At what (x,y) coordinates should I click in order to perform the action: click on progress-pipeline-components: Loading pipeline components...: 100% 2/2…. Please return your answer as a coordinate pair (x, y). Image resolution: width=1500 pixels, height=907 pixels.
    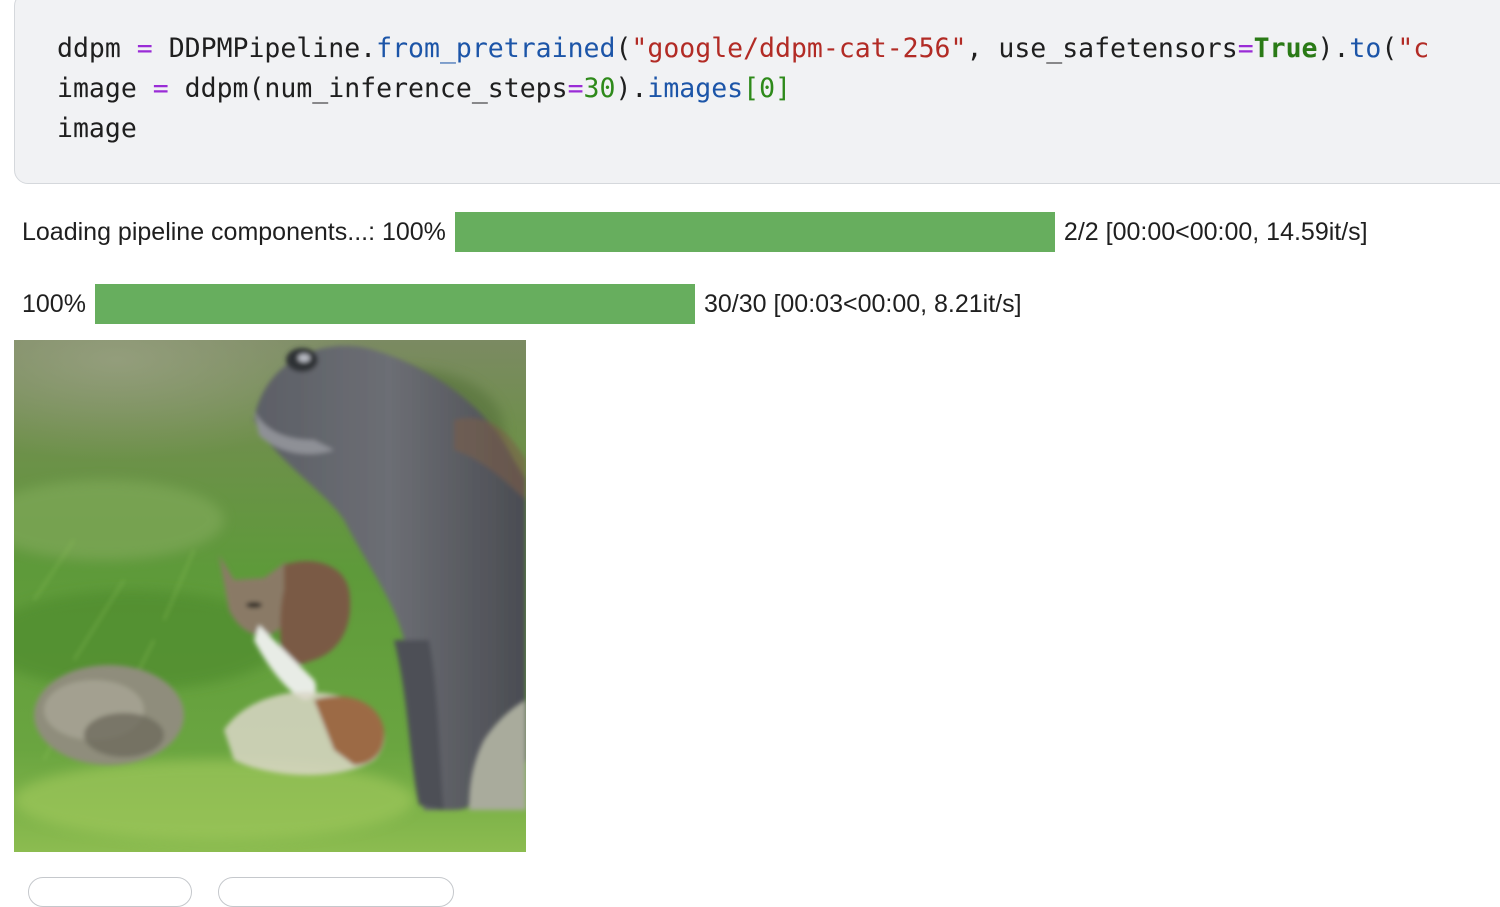
    Looking at the image, I should click on (695, 232).